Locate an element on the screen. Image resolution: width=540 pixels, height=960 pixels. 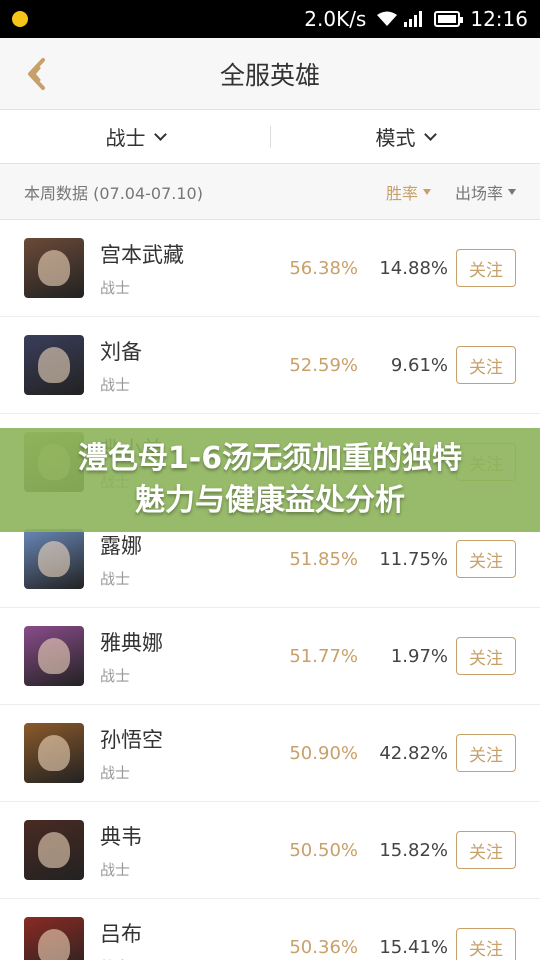
hero-name-block: 孙悟空 战士 is located at coordinates (175, 753).